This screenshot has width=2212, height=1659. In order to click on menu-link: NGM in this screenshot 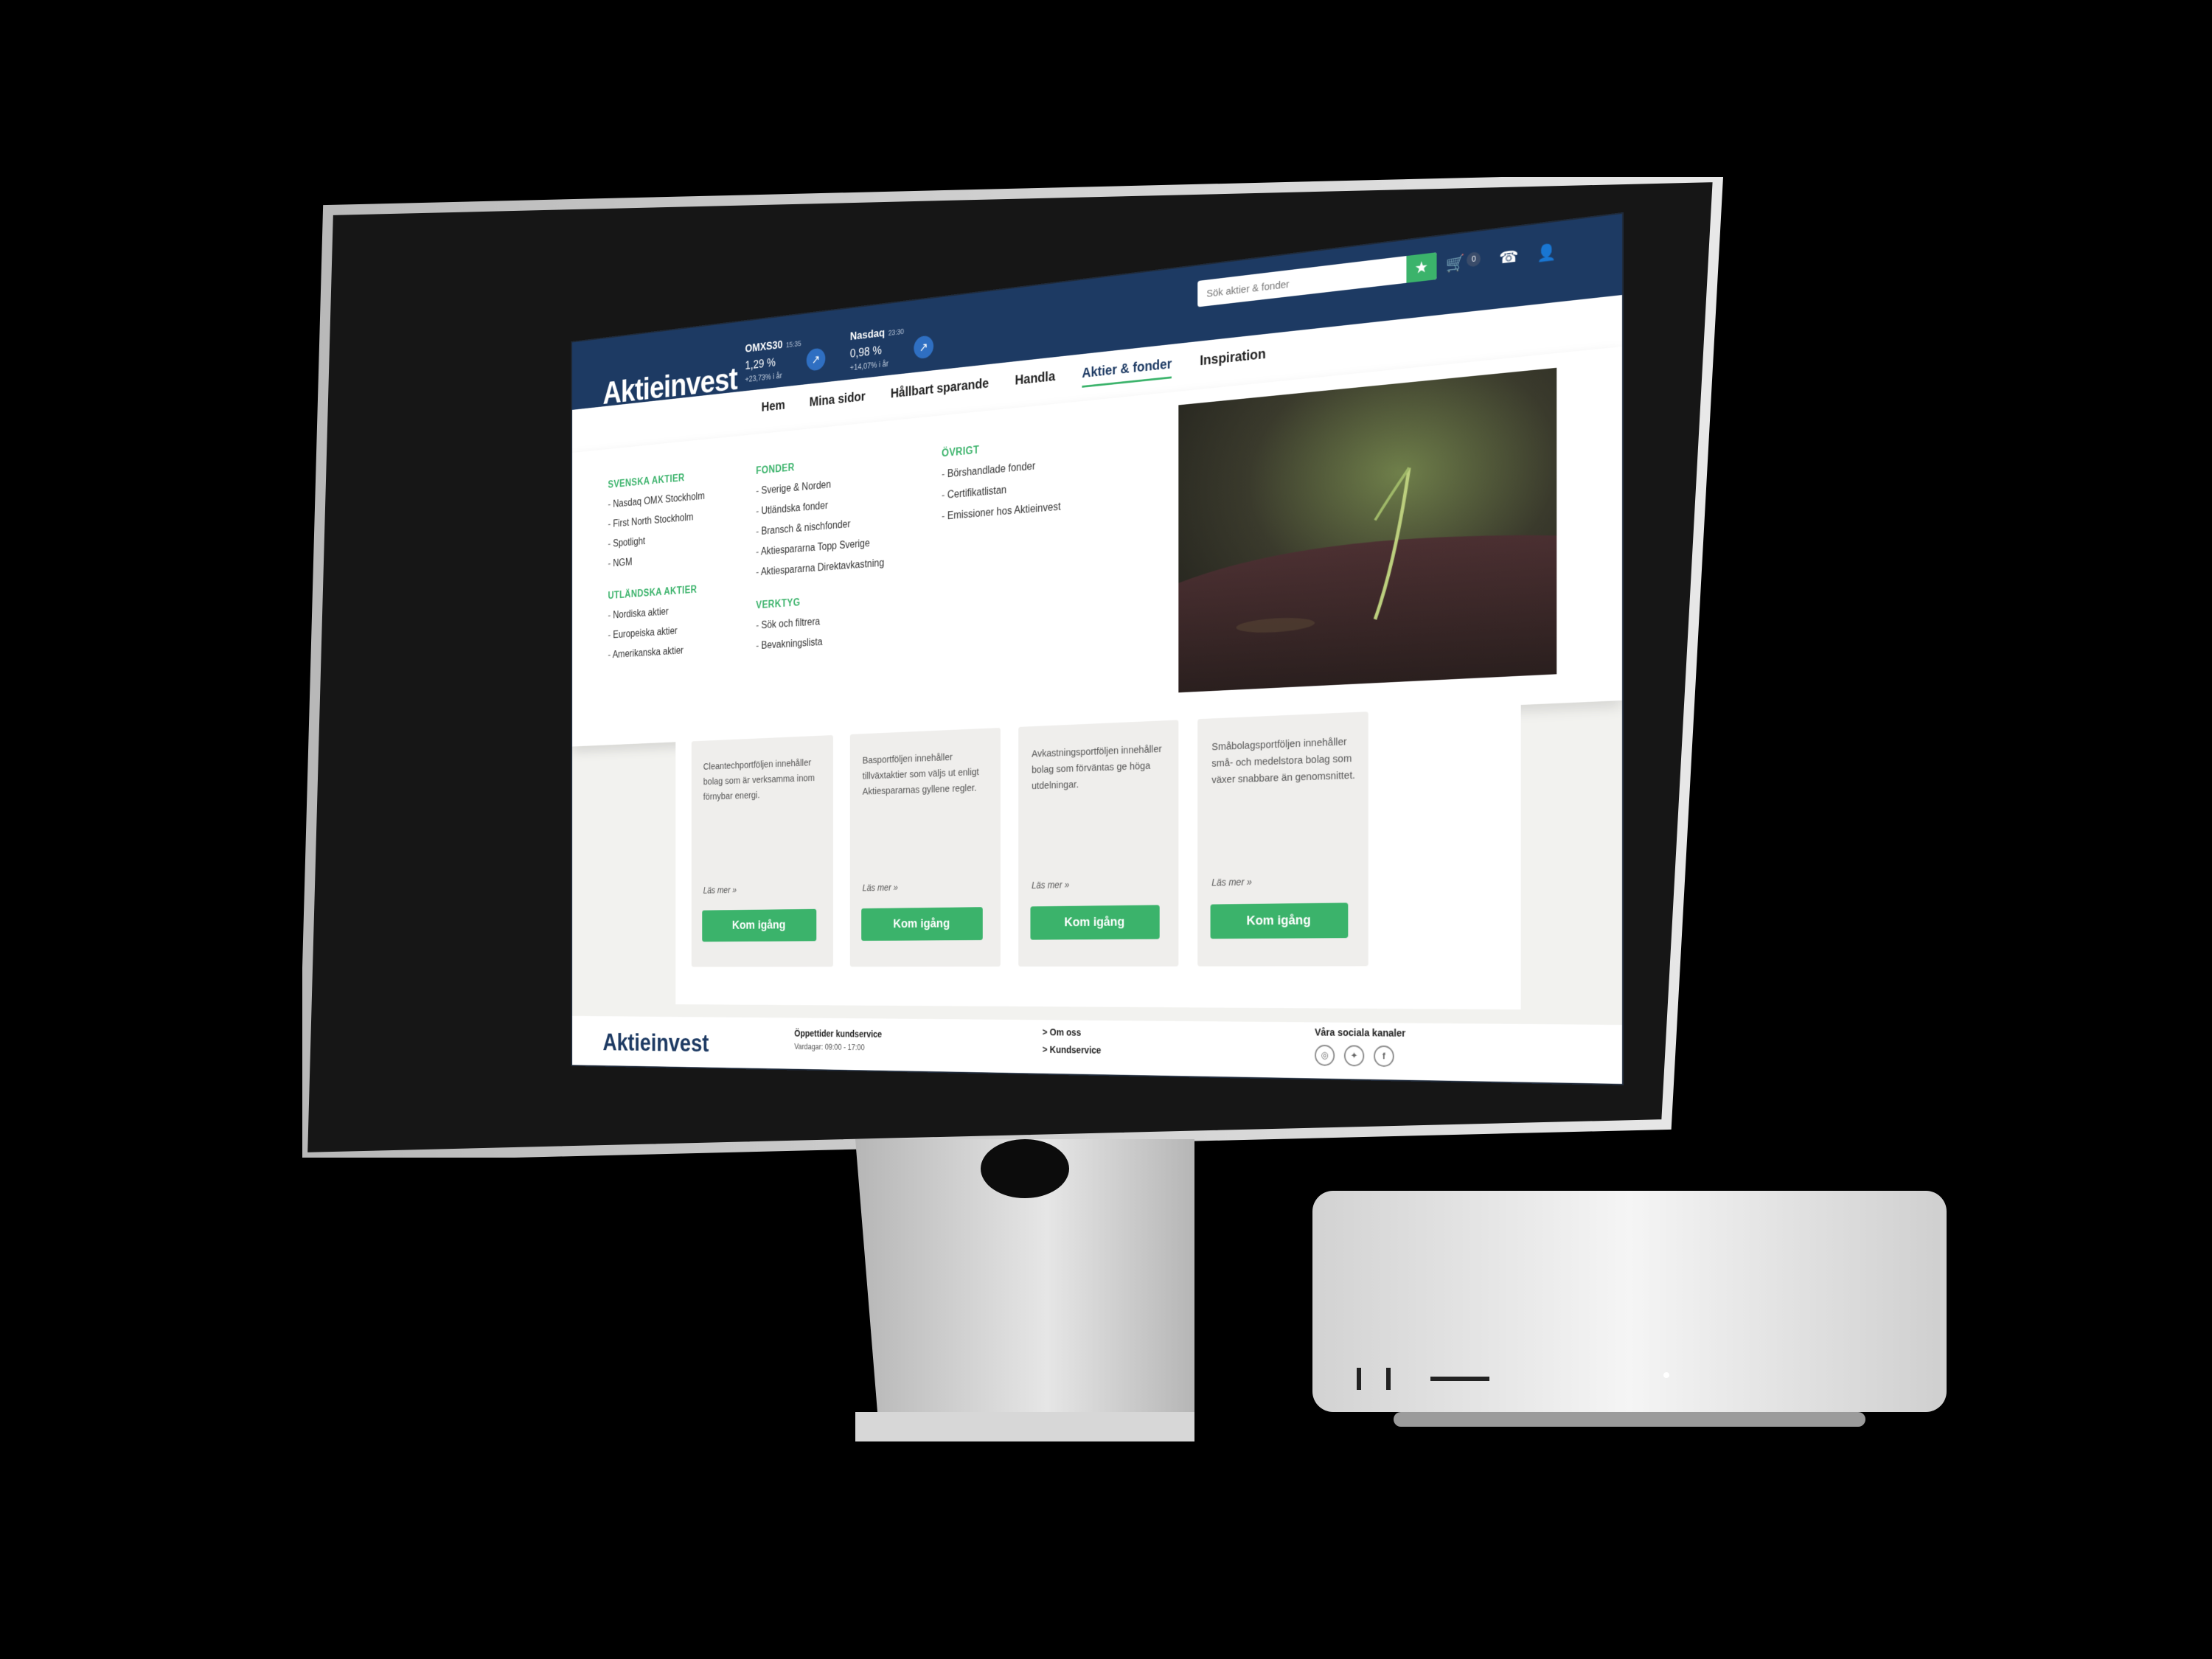, I will do `click(656, 560)`.